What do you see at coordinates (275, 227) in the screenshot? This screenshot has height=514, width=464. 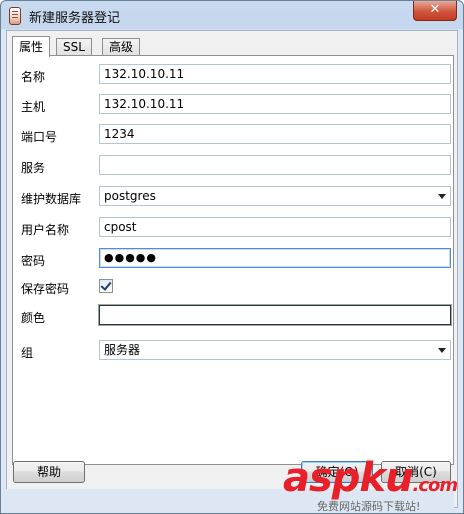 I see `username-input: cpost` at bounding box center [275, 227].